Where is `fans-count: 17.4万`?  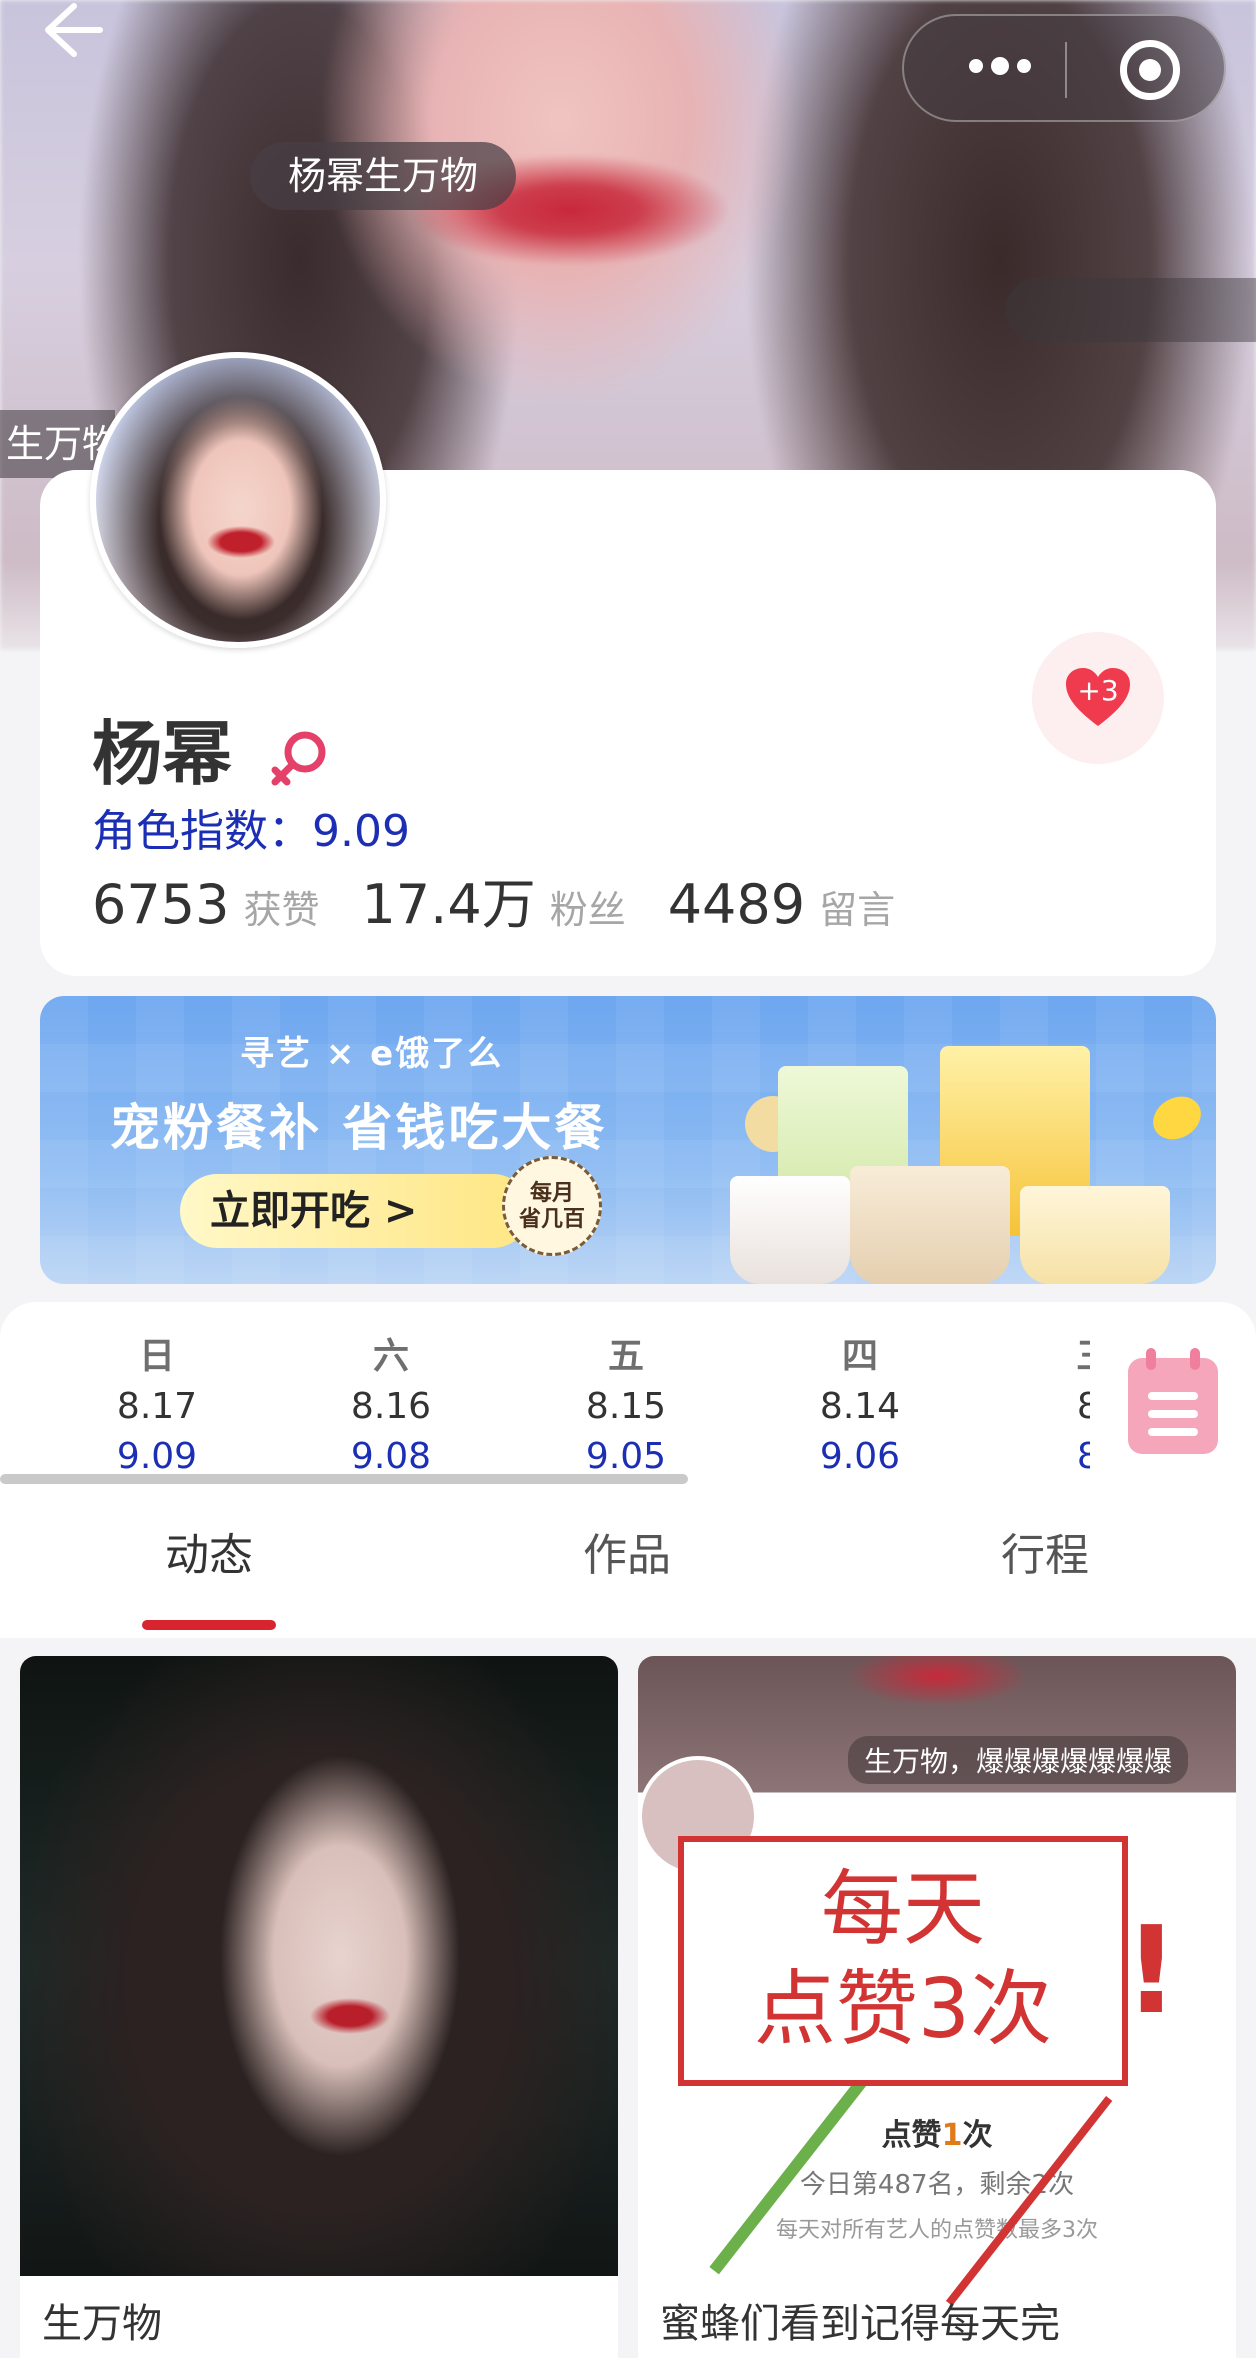
fans-count: 17.4万 is located at coordinates (448, 904).